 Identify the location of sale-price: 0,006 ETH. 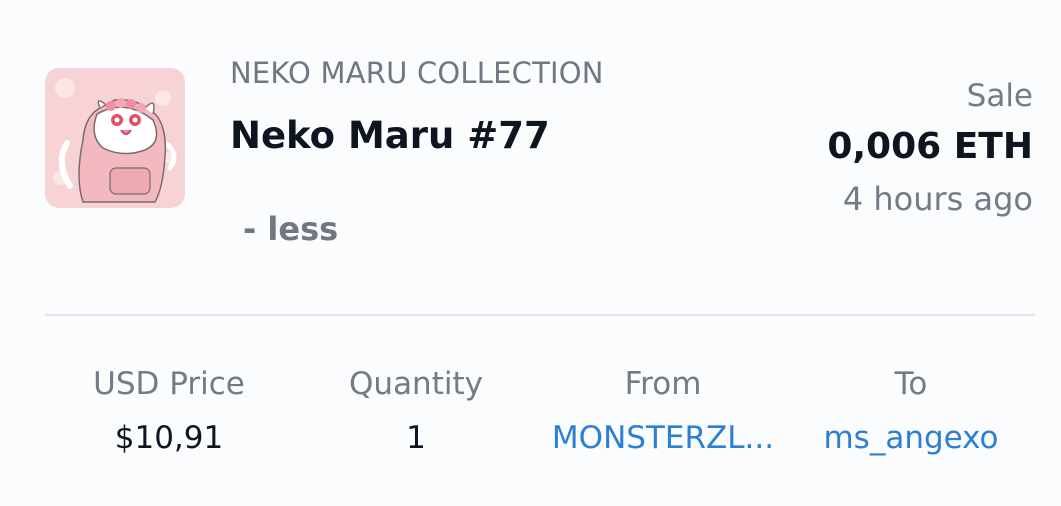
(930, 146).